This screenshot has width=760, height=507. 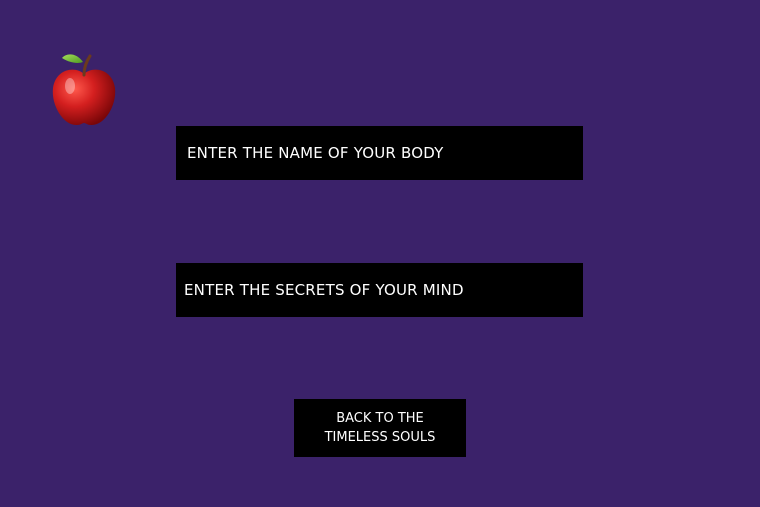 What do you see at coordinates (380, 437) in the screenshot?
I see `back-button-label-line2: TIMELESS SOULS` at bounding box center [380, 437].